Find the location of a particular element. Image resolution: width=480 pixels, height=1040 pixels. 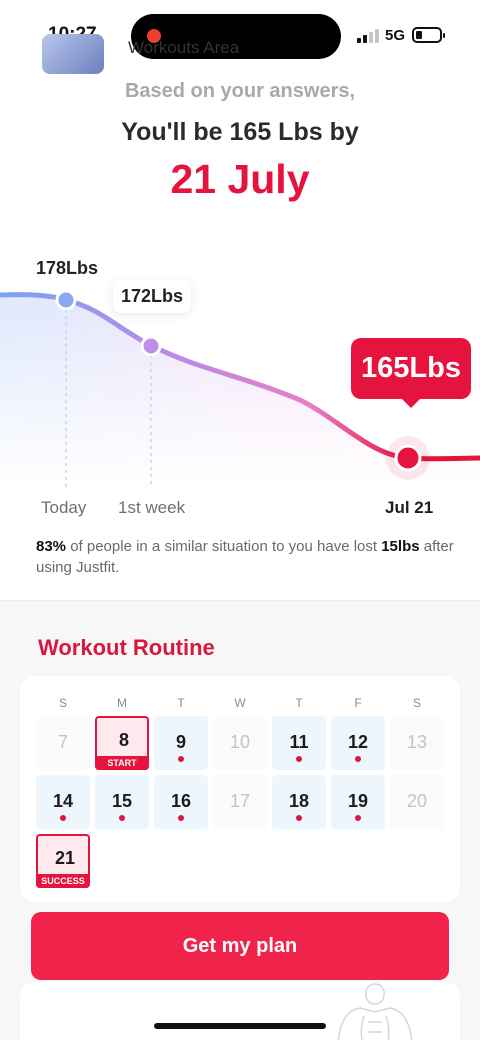

calendar-day: 11 is located at coordinates (299, 743).